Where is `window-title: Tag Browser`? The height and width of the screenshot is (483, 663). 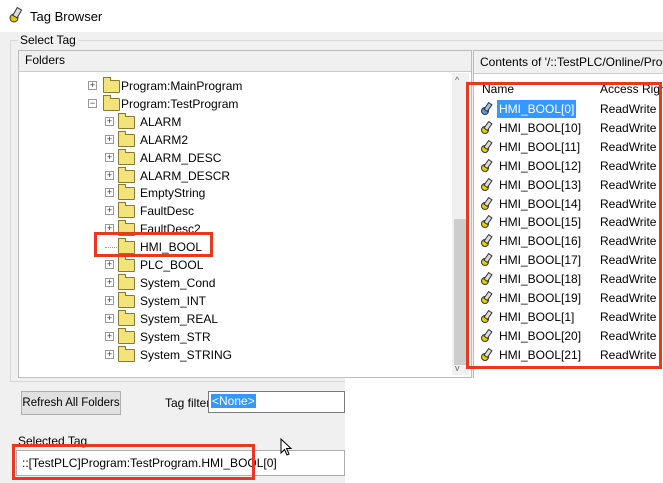
window-title: Tag Browser is located at coordinates (66, 16).